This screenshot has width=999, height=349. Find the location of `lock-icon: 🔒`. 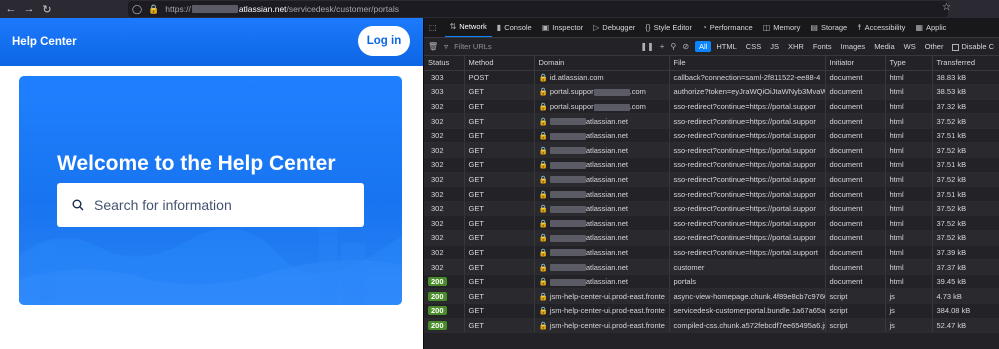

lock-icon: 🔒 is located at coordinates (153, 9).